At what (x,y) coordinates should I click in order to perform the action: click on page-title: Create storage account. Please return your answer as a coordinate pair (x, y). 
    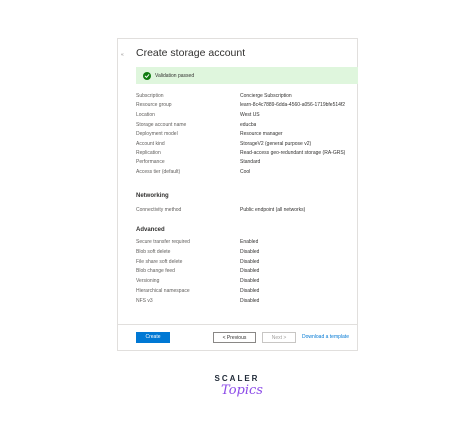
    Looking at the image, I should click on (191, 53).